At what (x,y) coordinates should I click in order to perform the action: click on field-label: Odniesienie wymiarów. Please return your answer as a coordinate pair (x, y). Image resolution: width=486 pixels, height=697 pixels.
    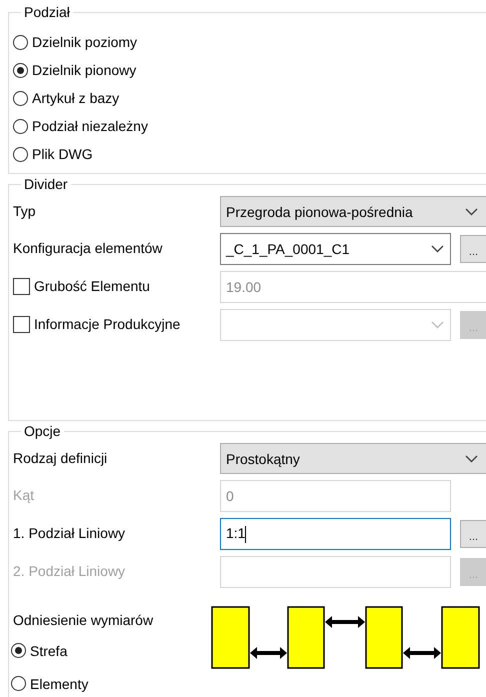
    Looking at the image, I should click on (83, 620).